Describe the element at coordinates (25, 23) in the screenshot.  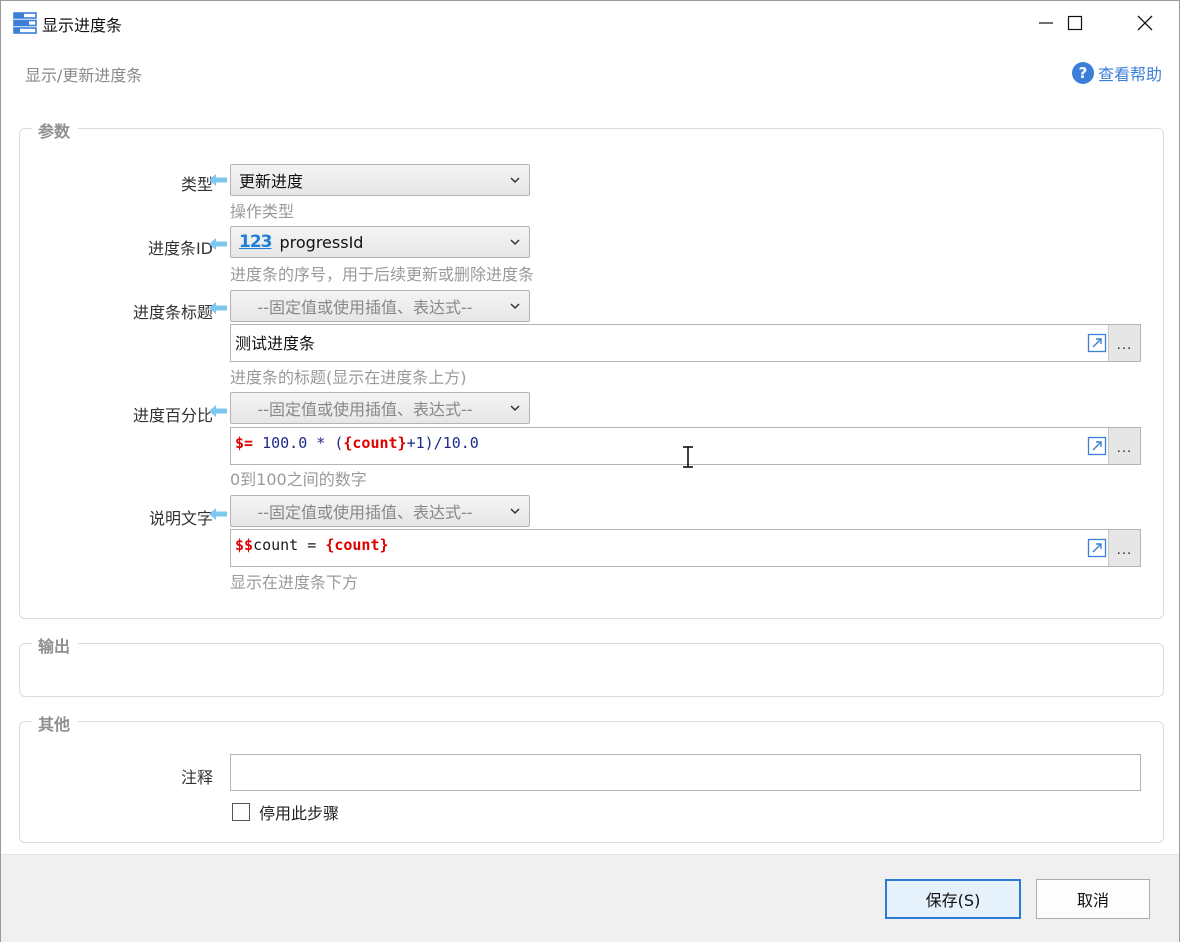
I see `app-icon` at that location.